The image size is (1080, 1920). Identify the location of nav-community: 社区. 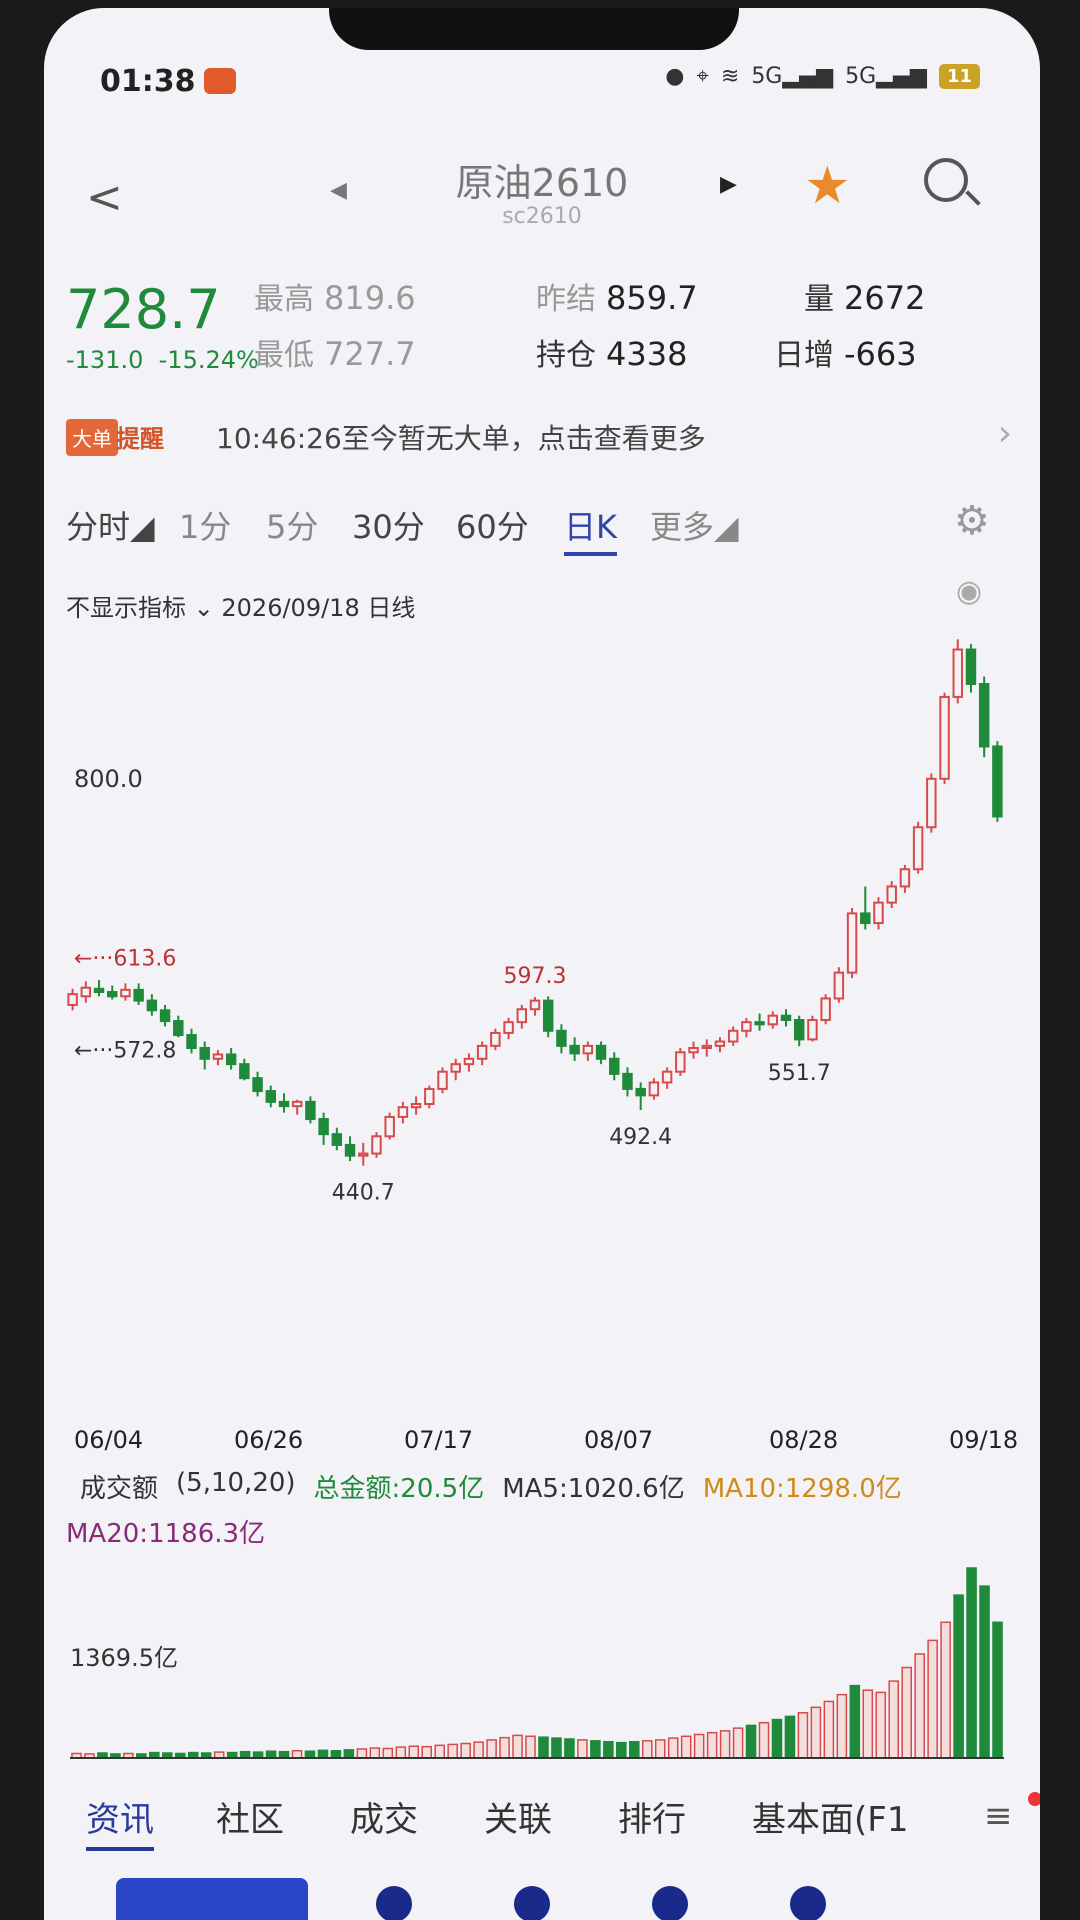
(250, 1816).